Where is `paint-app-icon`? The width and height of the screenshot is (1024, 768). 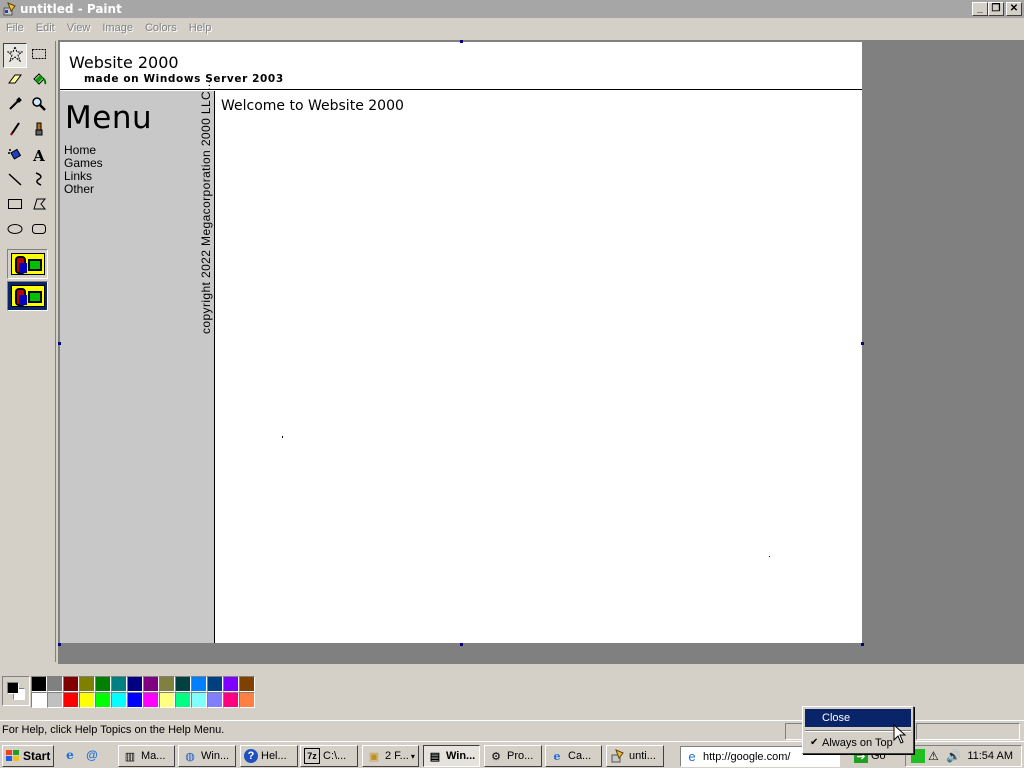 paint-app-icon is located at coordinates (10, 9).